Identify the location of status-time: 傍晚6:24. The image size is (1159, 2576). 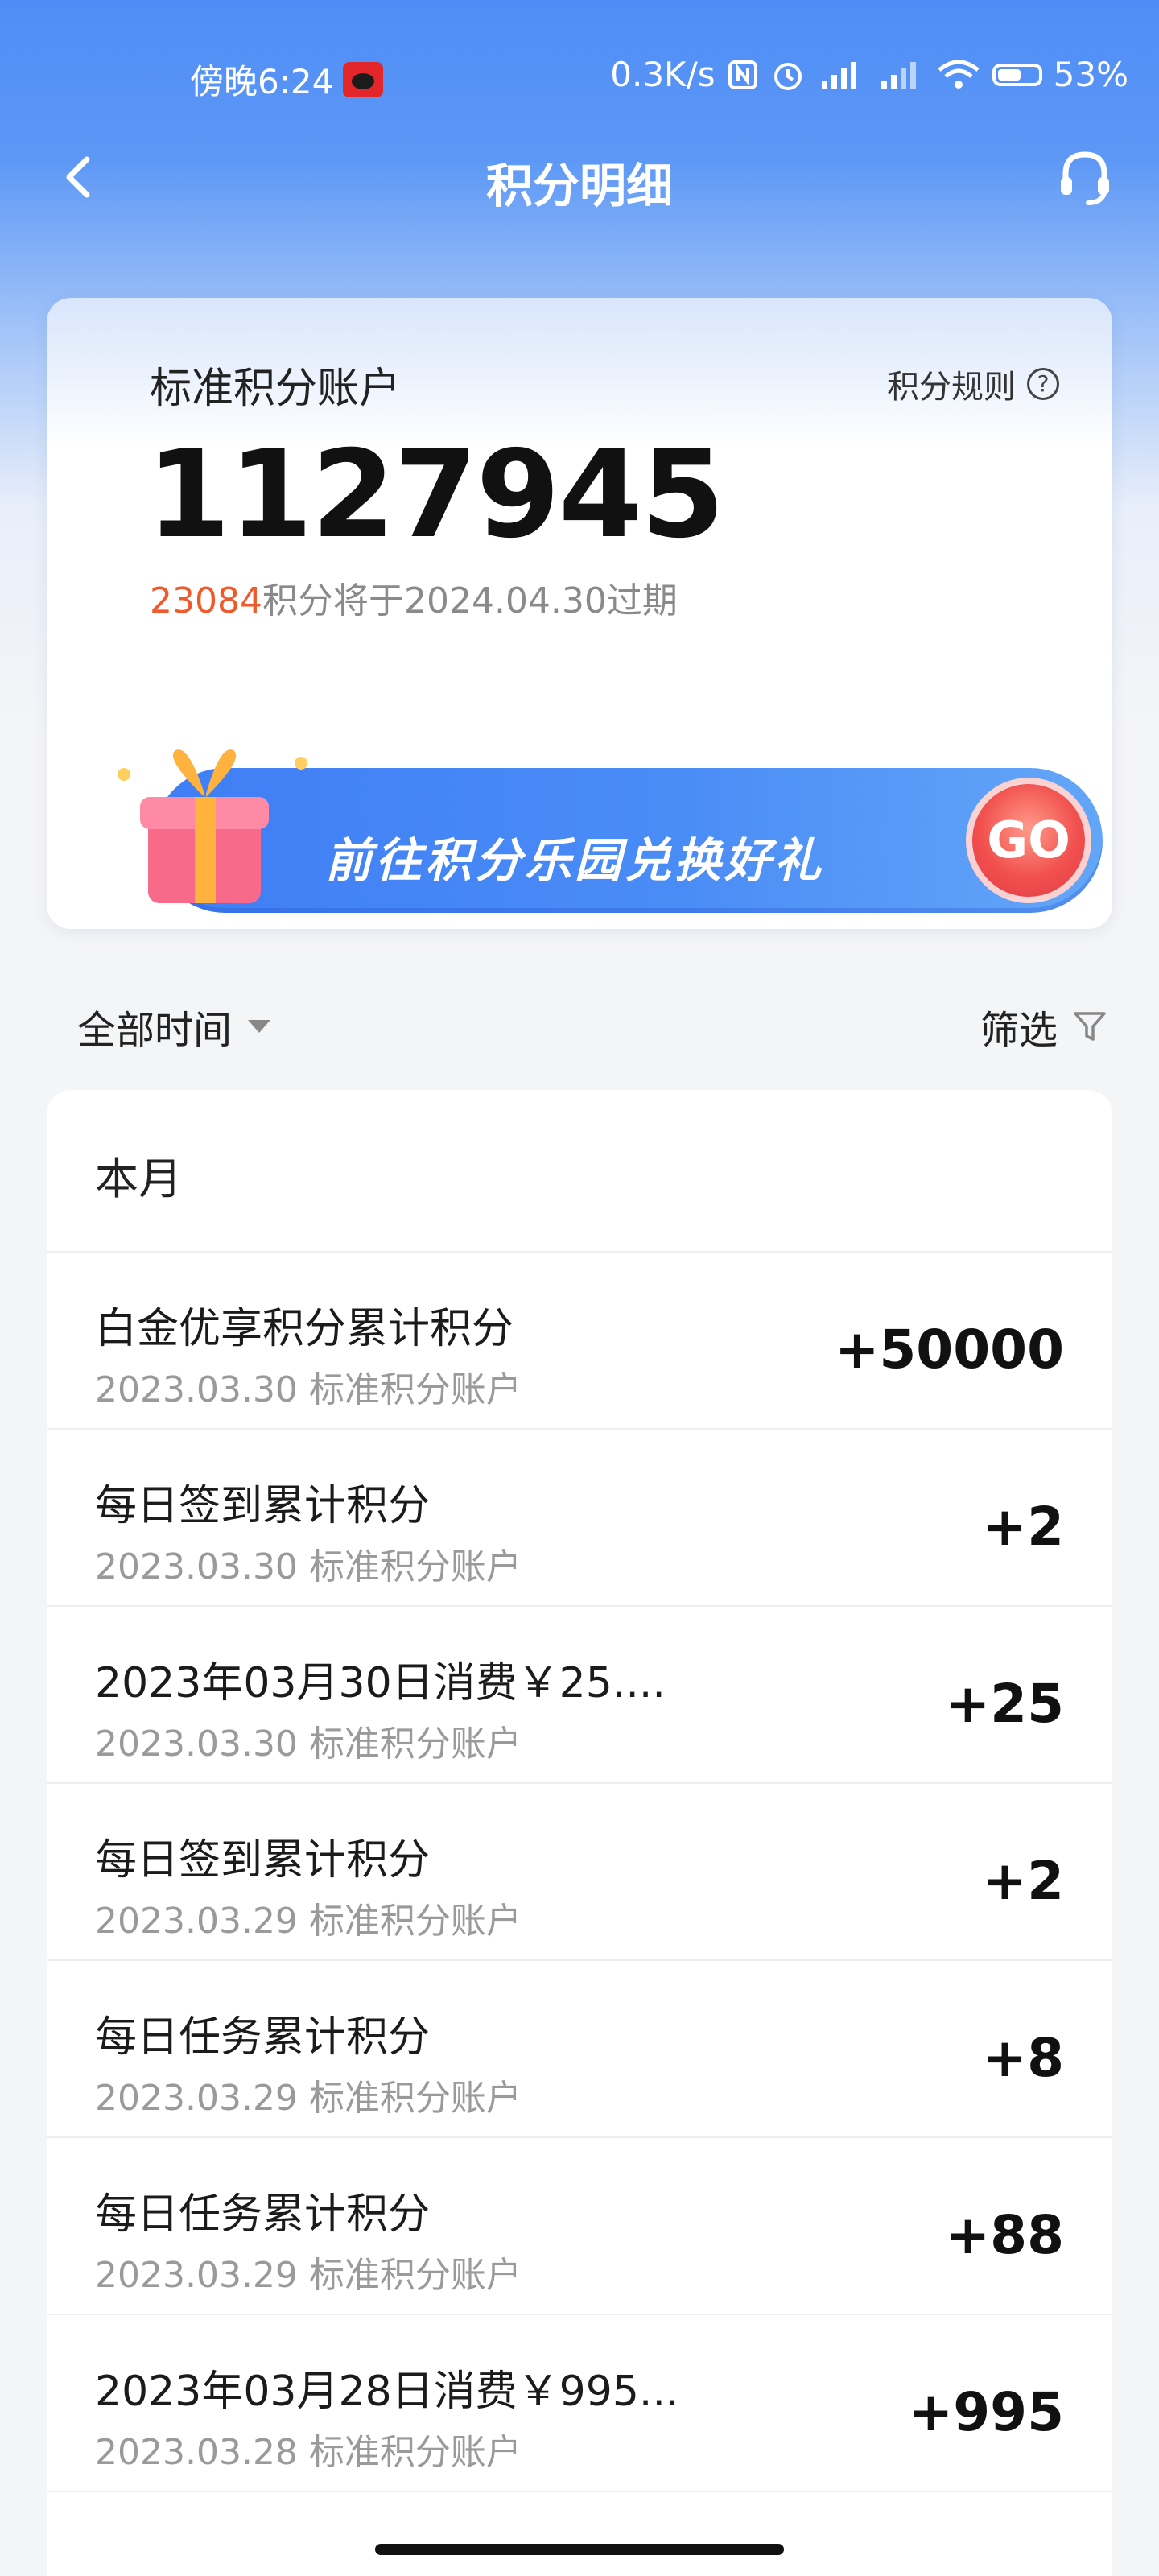
(262, 81).